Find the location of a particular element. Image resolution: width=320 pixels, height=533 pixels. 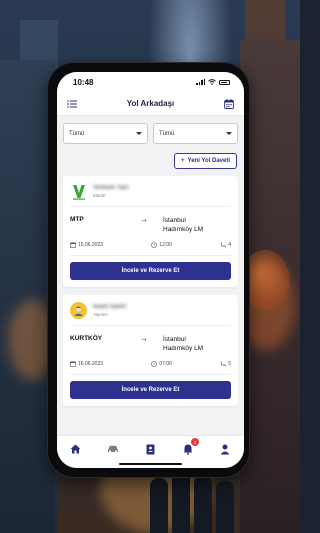

ride-time-group: 07:00 is located at coordinates (161, 364).